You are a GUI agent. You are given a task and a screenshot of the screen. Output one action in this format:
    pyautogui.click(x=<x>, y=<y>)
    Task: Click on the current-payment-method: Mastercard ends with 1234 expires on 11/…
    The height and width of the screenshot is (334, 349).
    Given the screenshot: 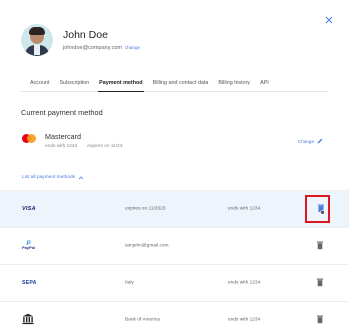 What is the action you would take?
    pyautogui.click(x=174, y=140)
    